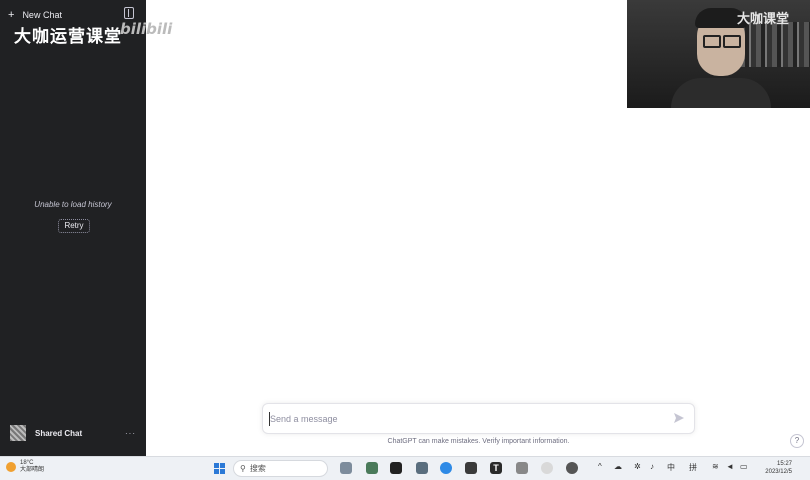  I want to click on bookshelf, so click(775, 44).